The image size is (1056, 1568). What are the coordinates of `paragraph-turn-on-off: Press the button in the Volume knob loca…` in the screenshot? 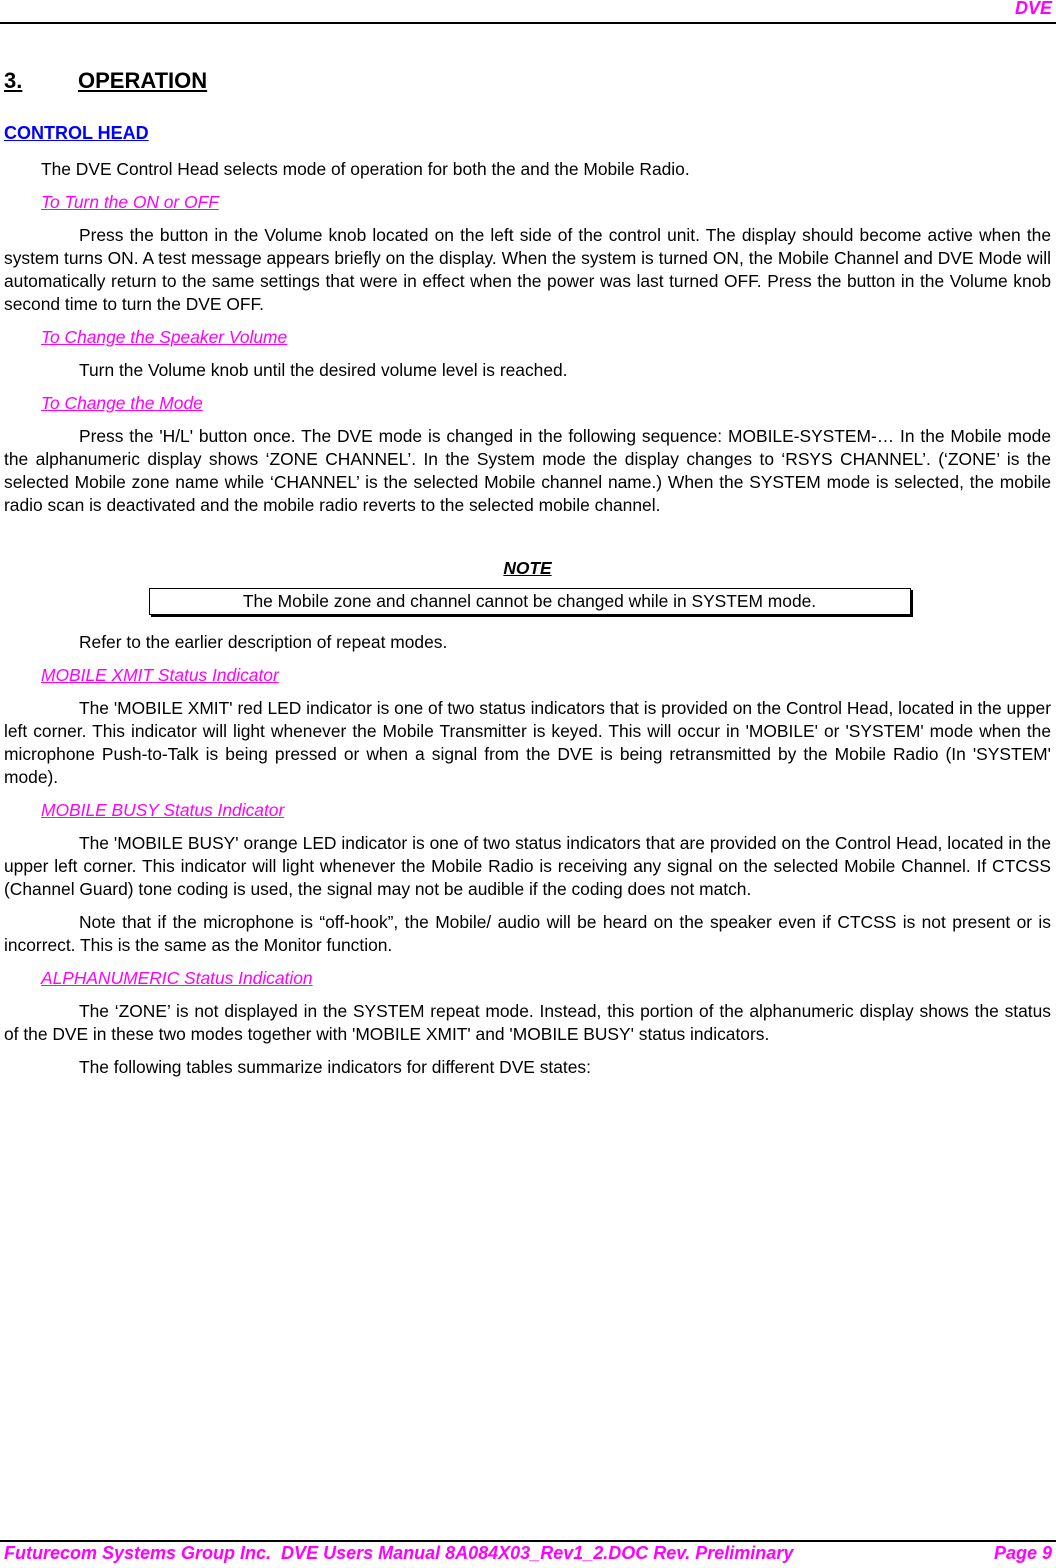 It's located at (527, 269).